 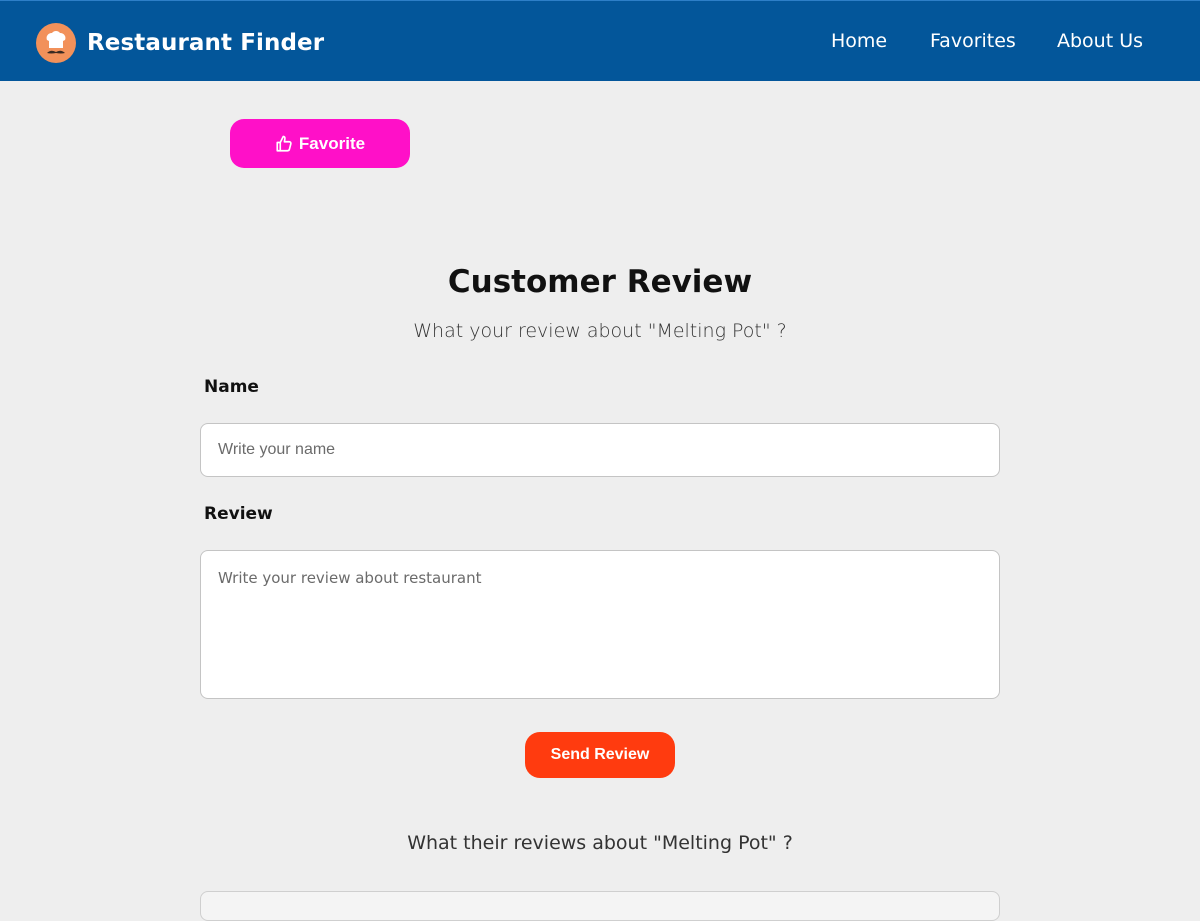 I want to click on favorite-button-label: Favorite, so click(x=332, y=143).